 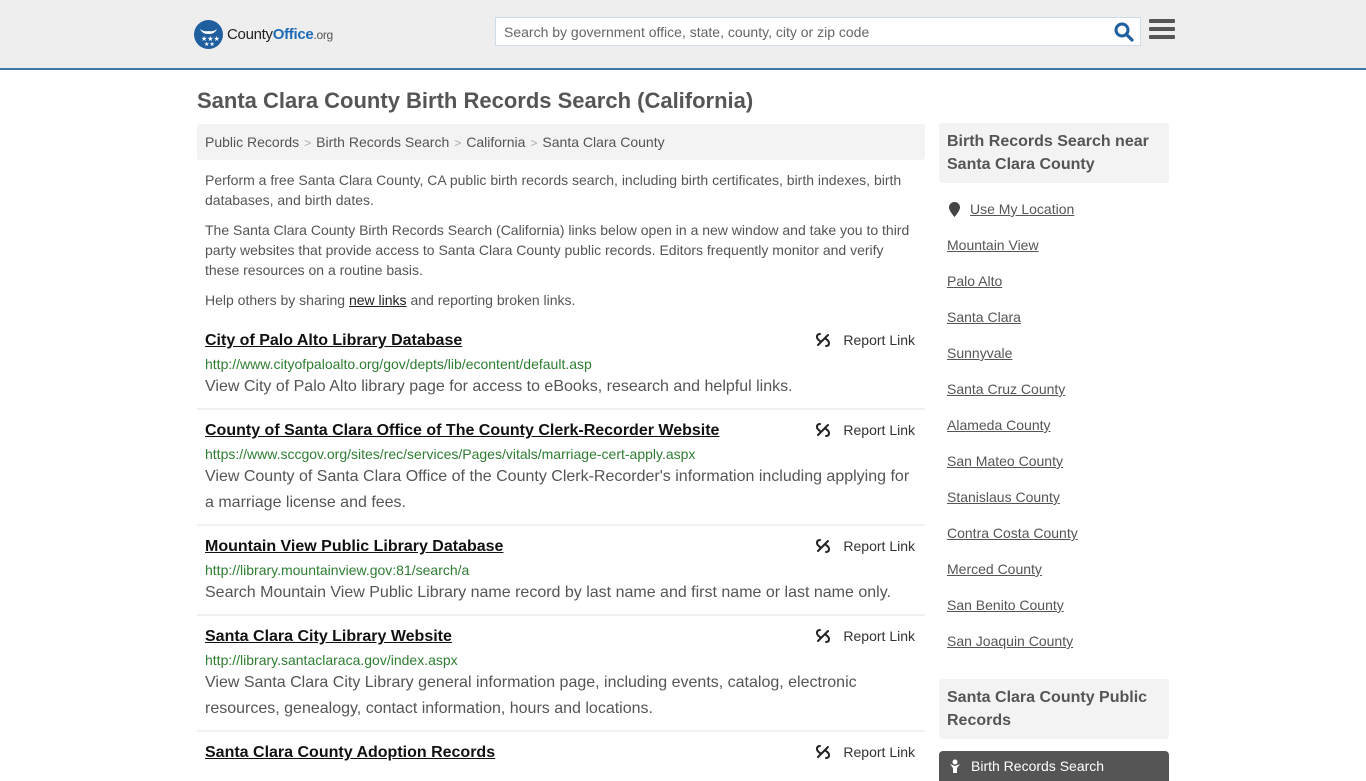 What do you see at coordinates (1162, 30) in the screenshot?
I see `hamburger-menu-icon` at bounding box center [1162, 30].